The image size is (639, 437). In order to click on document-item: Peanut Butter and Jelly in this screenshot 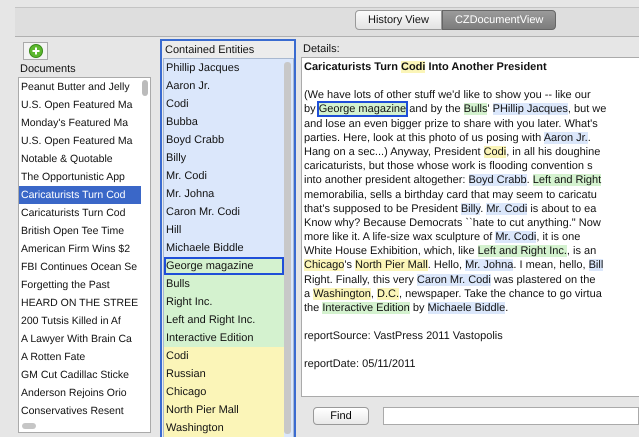, I will do `click(80, 87)`.